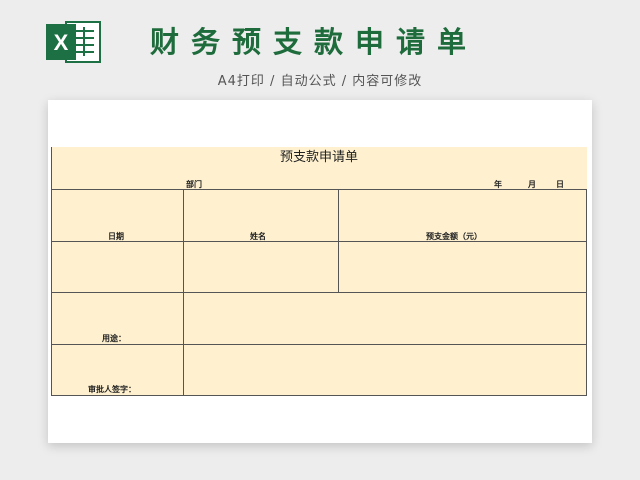 The height and width of the screenshot is (480, 640). What do you see at coordinates (314, 42) in the screenshot?
I see `page-title: 财务预支款申请单` at bounding box center [314, 42].